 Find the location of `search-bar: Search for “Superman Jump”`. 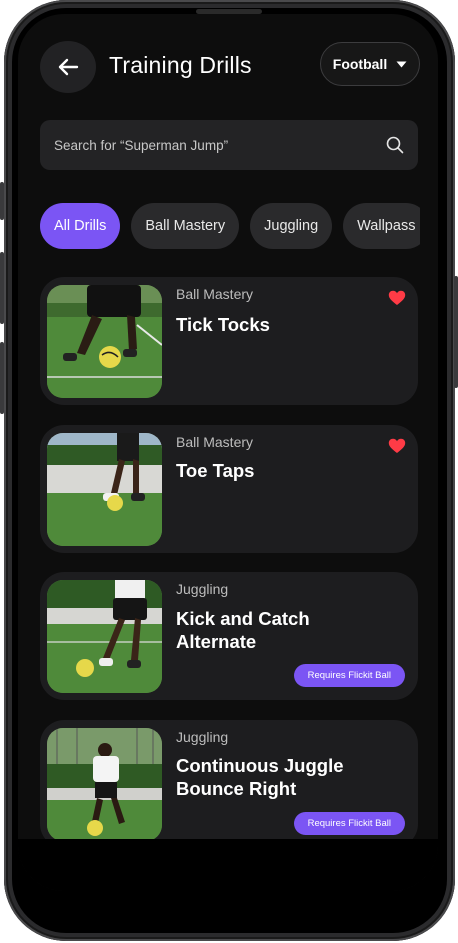

search-bar: Search for “Superman Jump” is located at coordinates (229, 145).